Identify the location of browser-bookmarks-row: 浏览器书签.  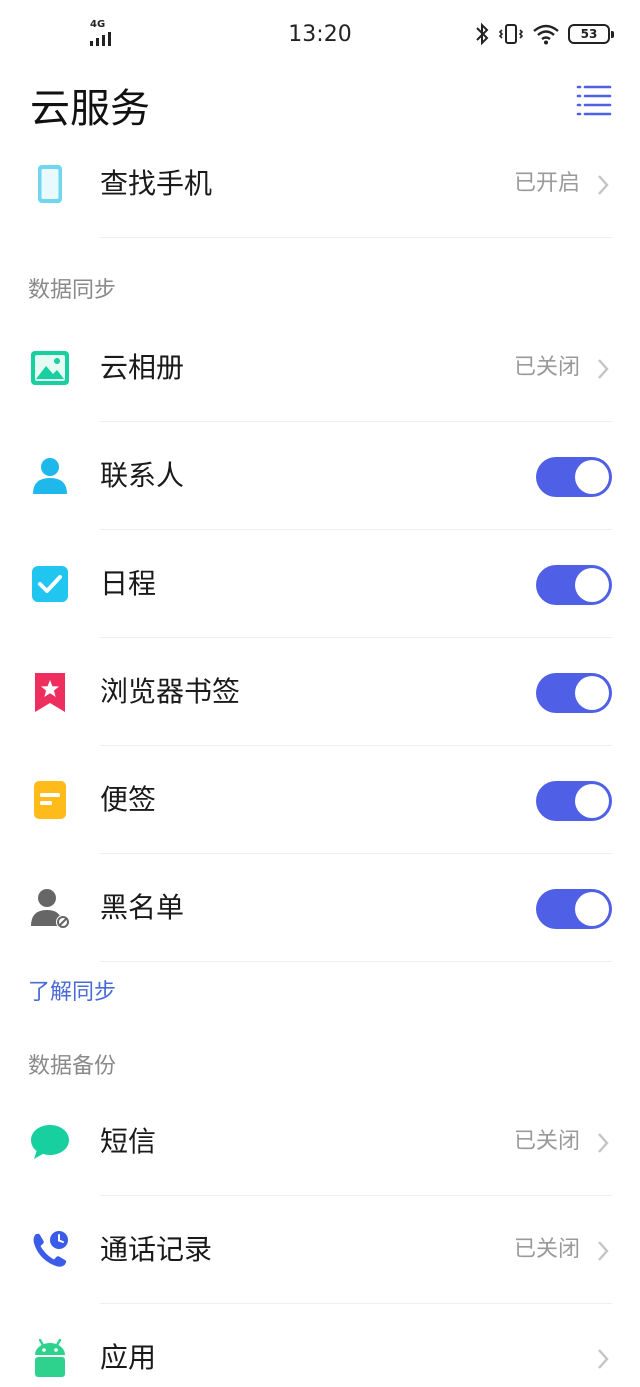
(320, 692).